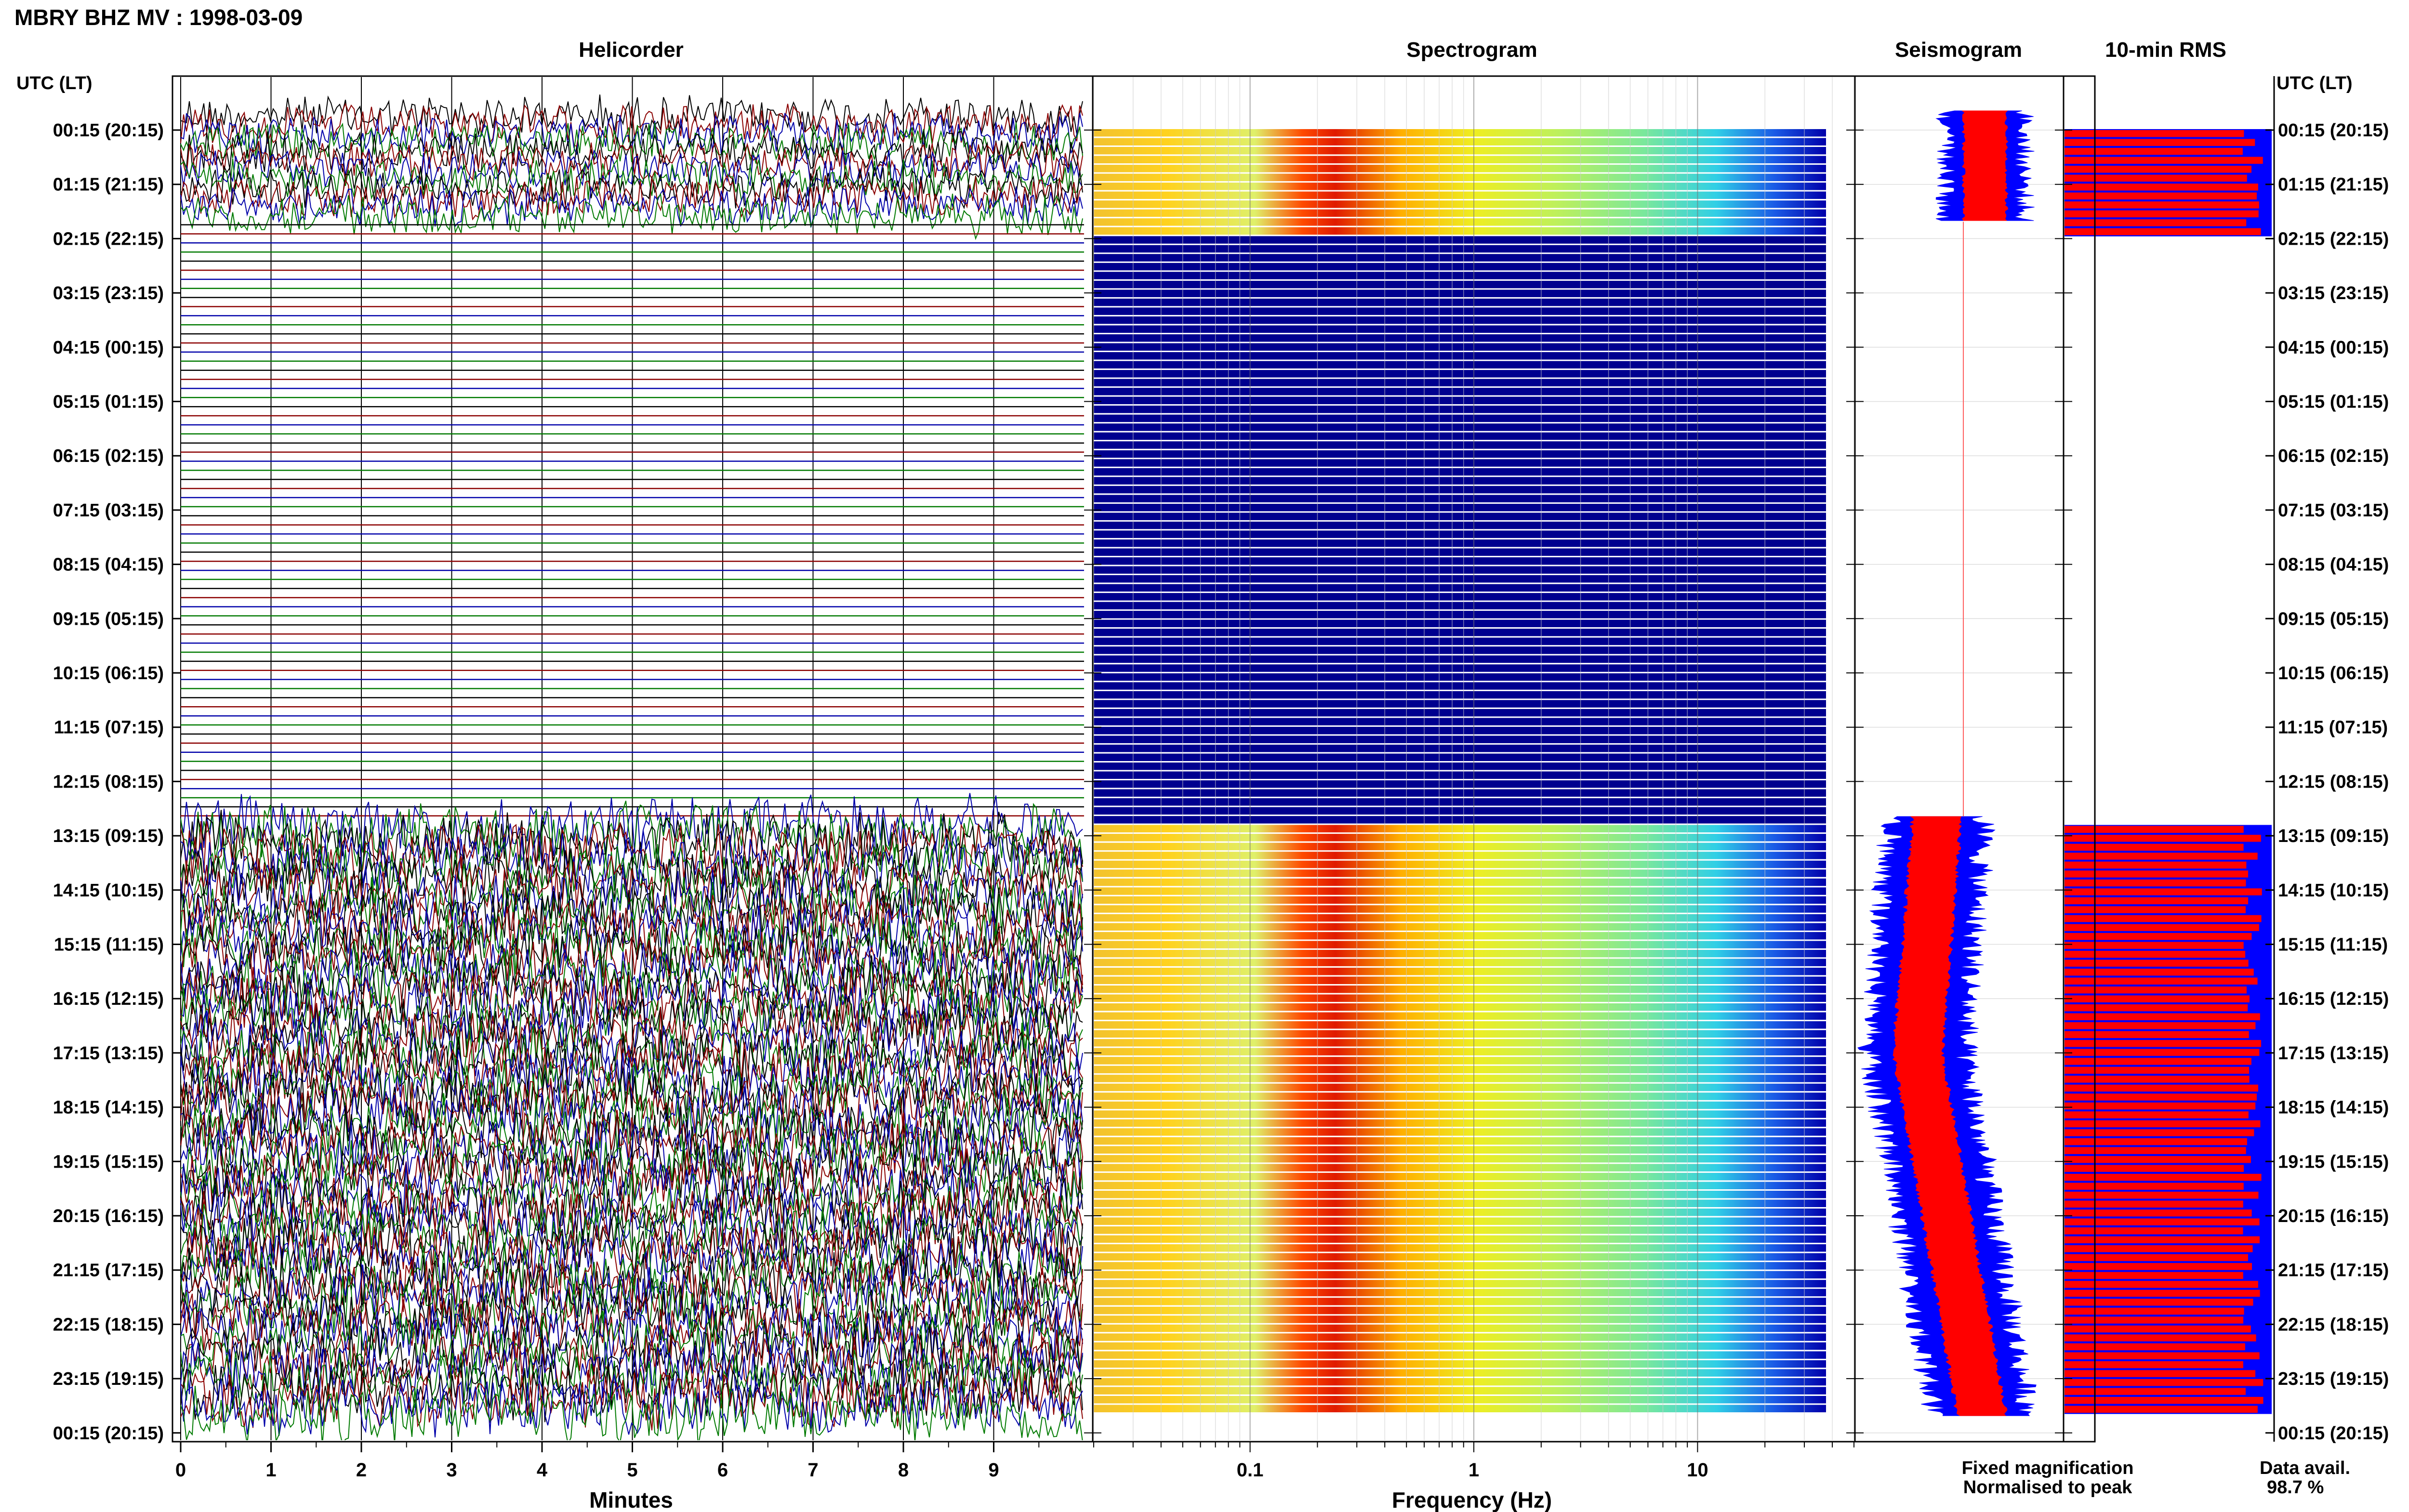  Describe the element at coordinates (2333, 1216) in the screenshot. I see `time-label: 20:15 (16:15)` at that location.